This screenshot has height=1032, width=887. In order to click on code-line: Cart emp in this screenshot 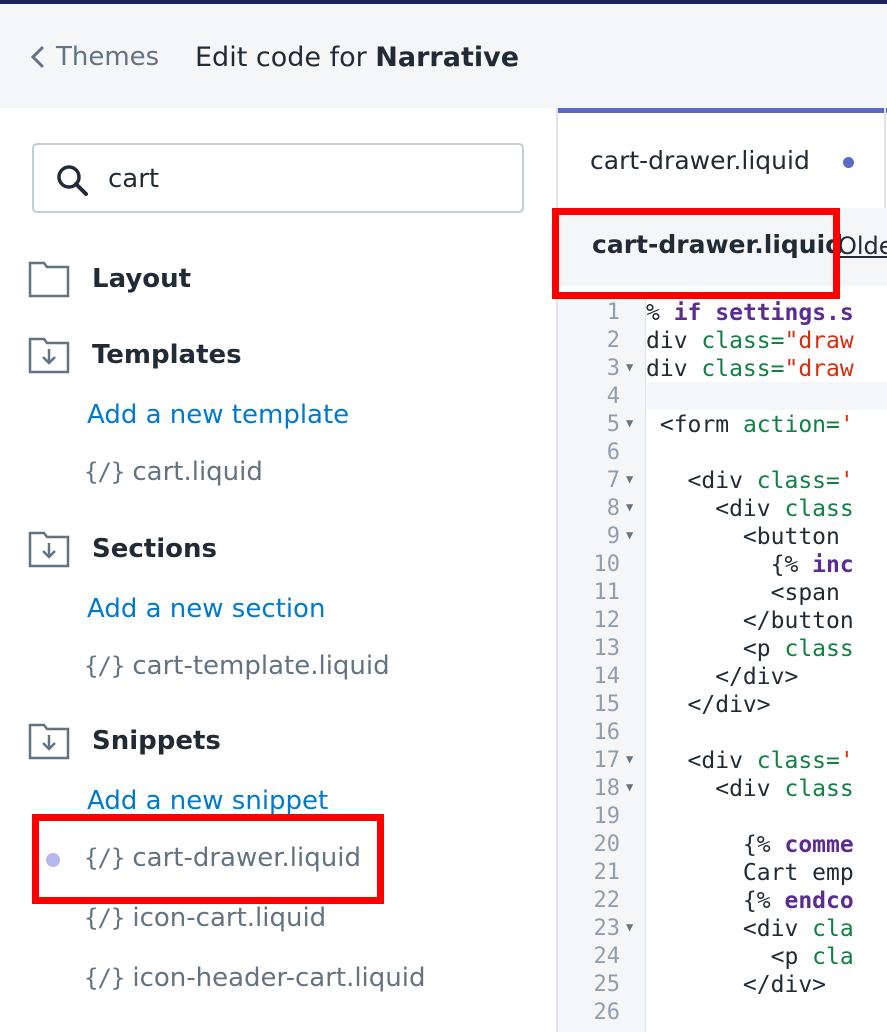, I will do `click(750, 873)`.